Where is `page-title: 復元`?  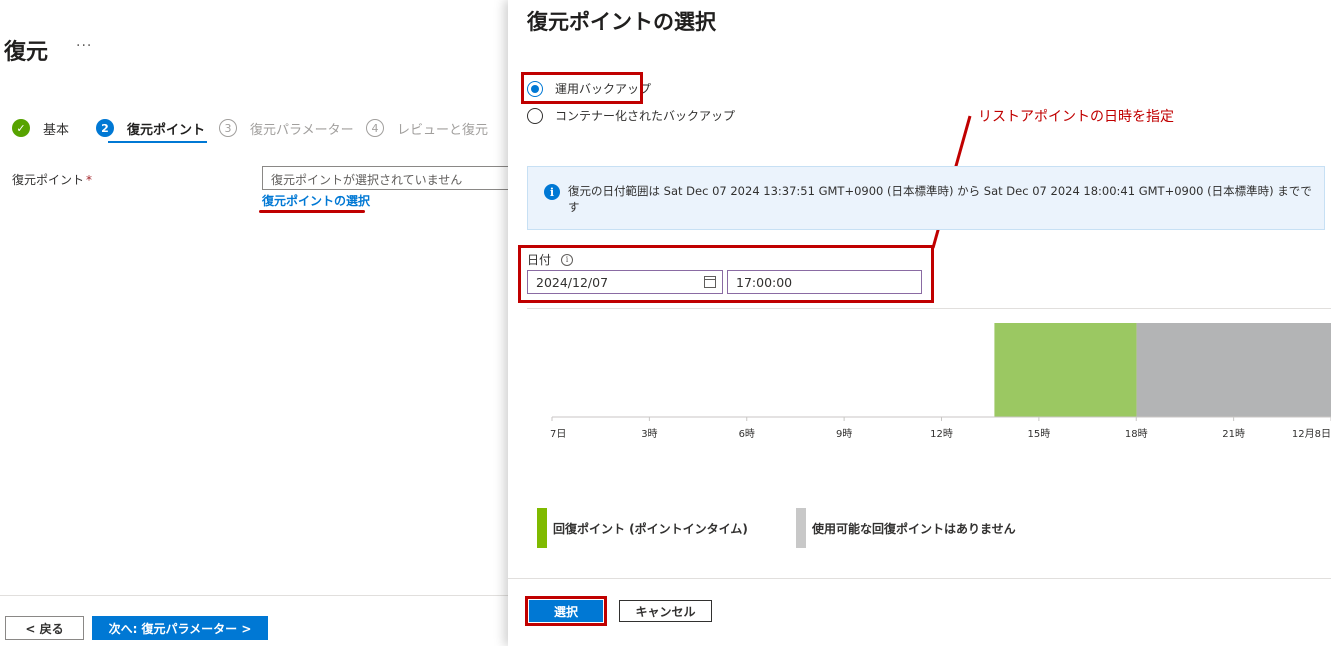 page-title: 復元 is located at coordinates (26, 52).